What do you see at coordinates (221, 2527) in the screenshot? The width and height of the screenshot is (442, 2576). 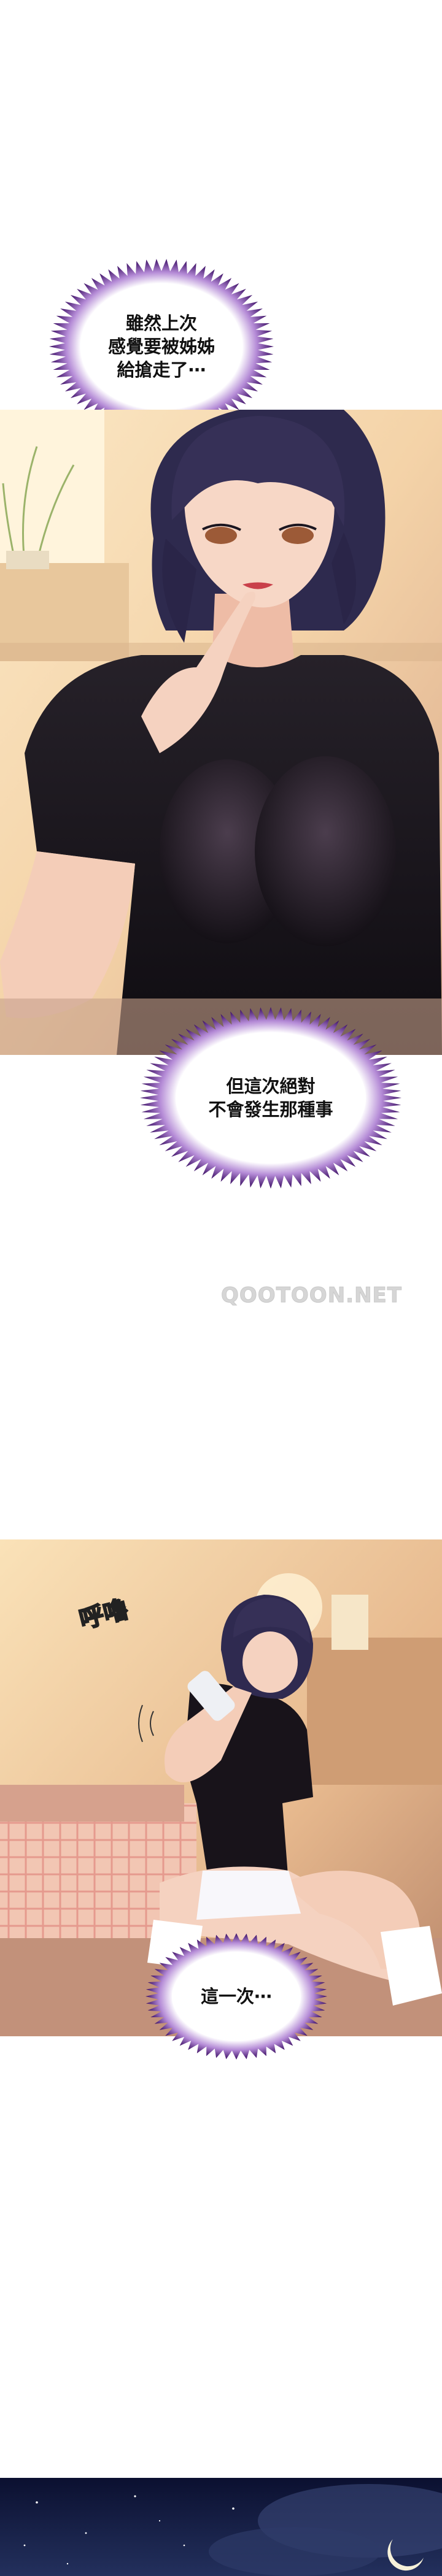 I see `panel-night-sky` at bounding box center [221, 2527].